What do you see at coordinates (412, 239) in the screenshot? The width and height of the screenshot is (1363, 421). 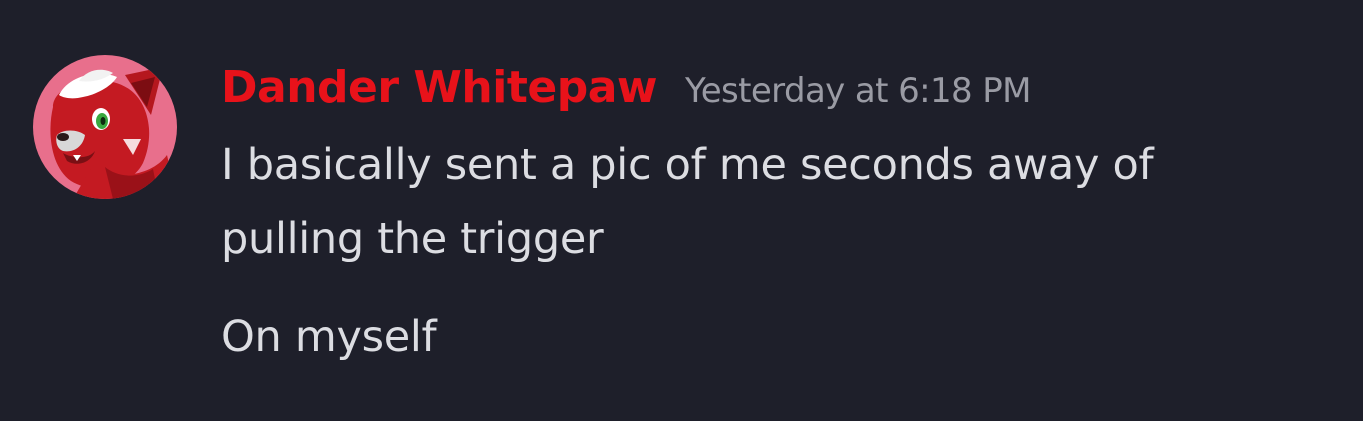 I see `message-text-line: pulling the trigger` at bounding box center [412, 239].